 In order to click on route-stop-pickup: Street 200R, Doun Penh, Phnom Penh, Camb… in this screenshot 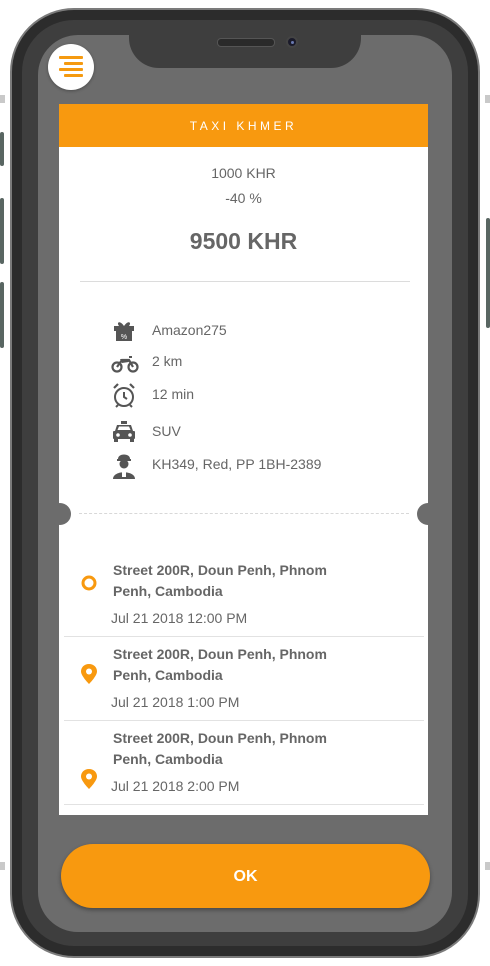, I will do `click(244, 594)`.